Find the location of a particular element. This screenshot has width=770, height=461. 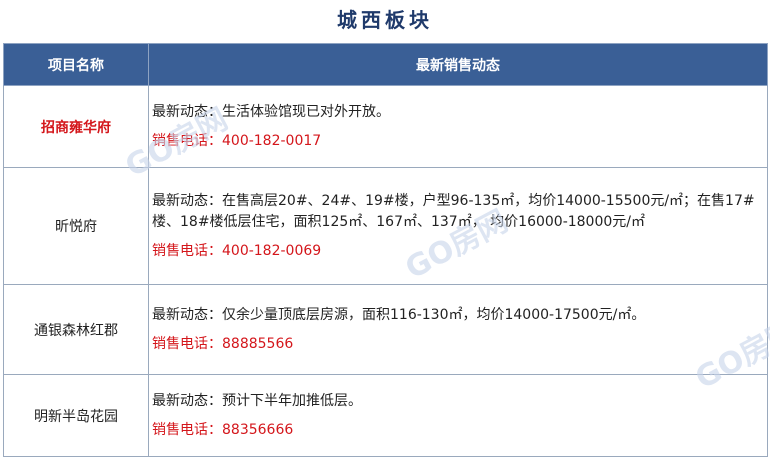

project-info: 最新动态：生活体验馆现已对外开放。 销售电话：400-182-0017 is located at coordinates (458, 126).